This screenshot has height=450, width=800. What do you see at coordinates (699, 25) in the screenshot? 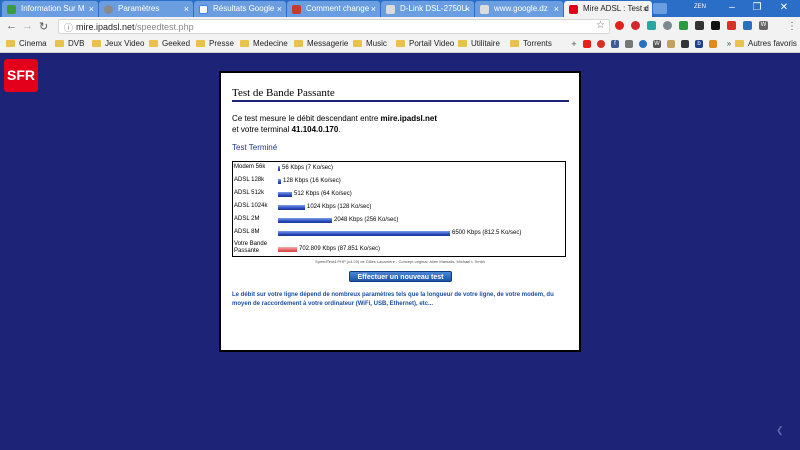
I see `extension-dark-icon` at bounding box center [699, 25].